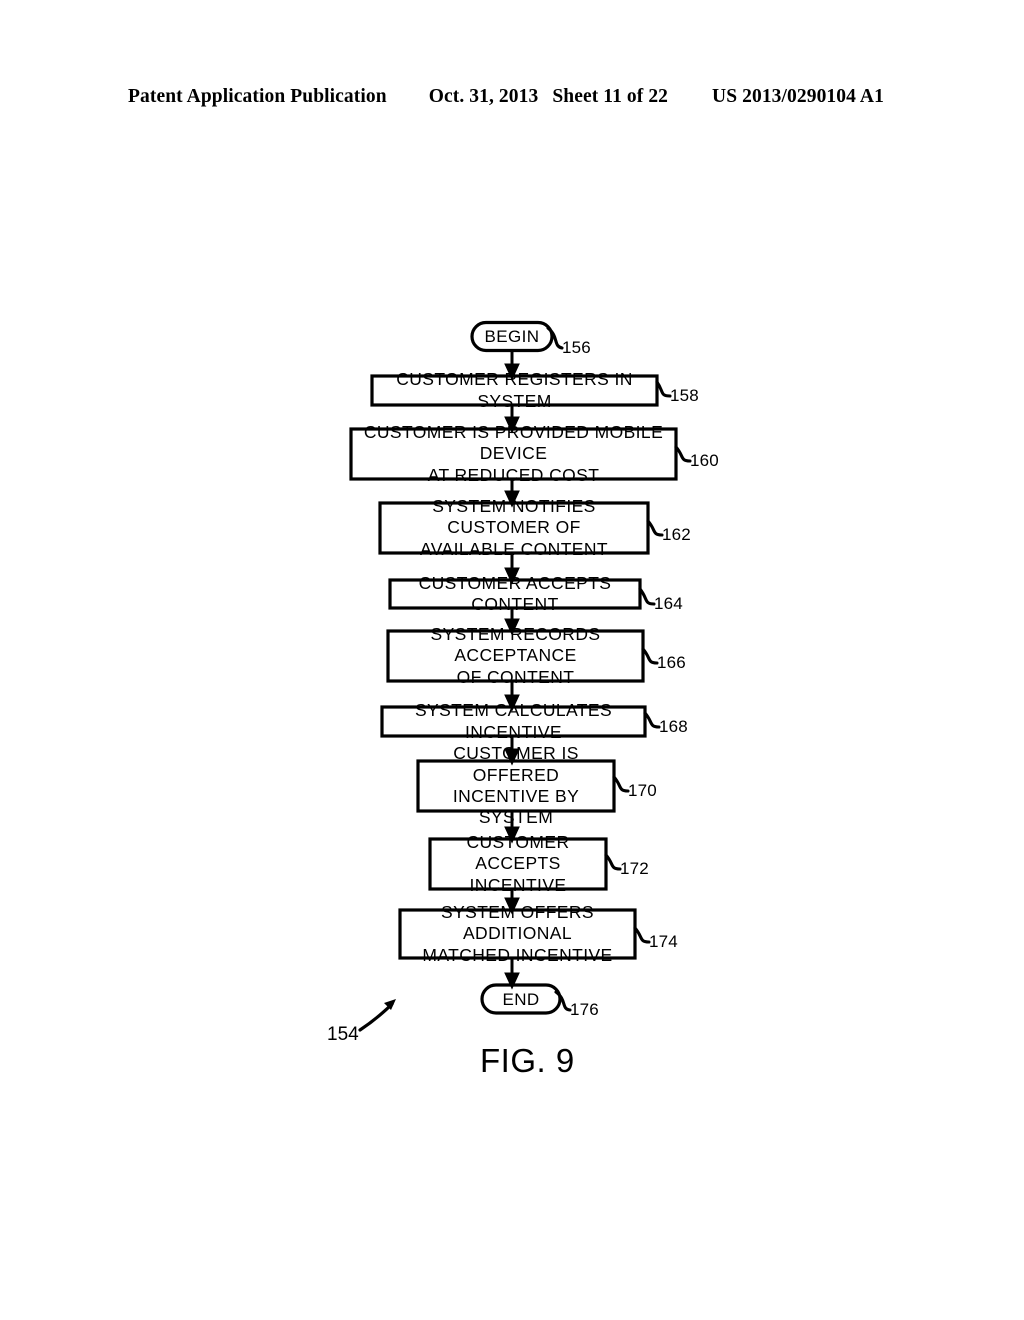  What do you see at coordinates (673, 726) in the screenshot?
I see `refnum-168: 168` at bounding box center [673, 726].